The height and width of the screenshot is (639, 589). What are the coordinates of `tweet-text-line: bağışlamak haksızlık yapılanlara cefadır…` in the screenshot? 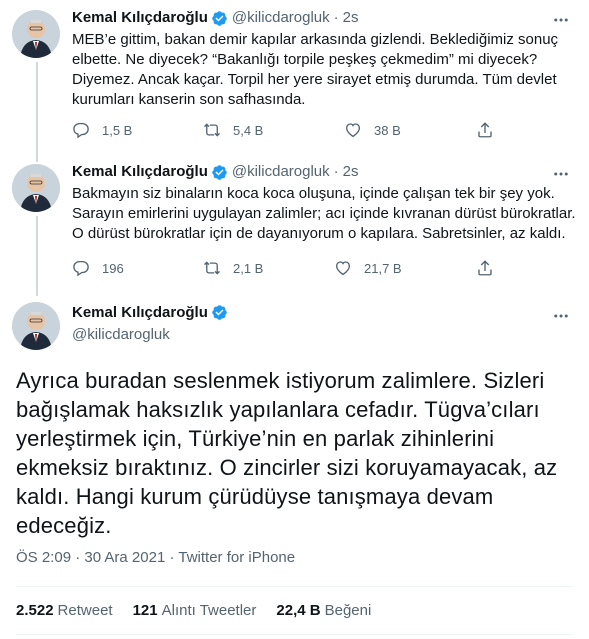 It's located at (278, 409).